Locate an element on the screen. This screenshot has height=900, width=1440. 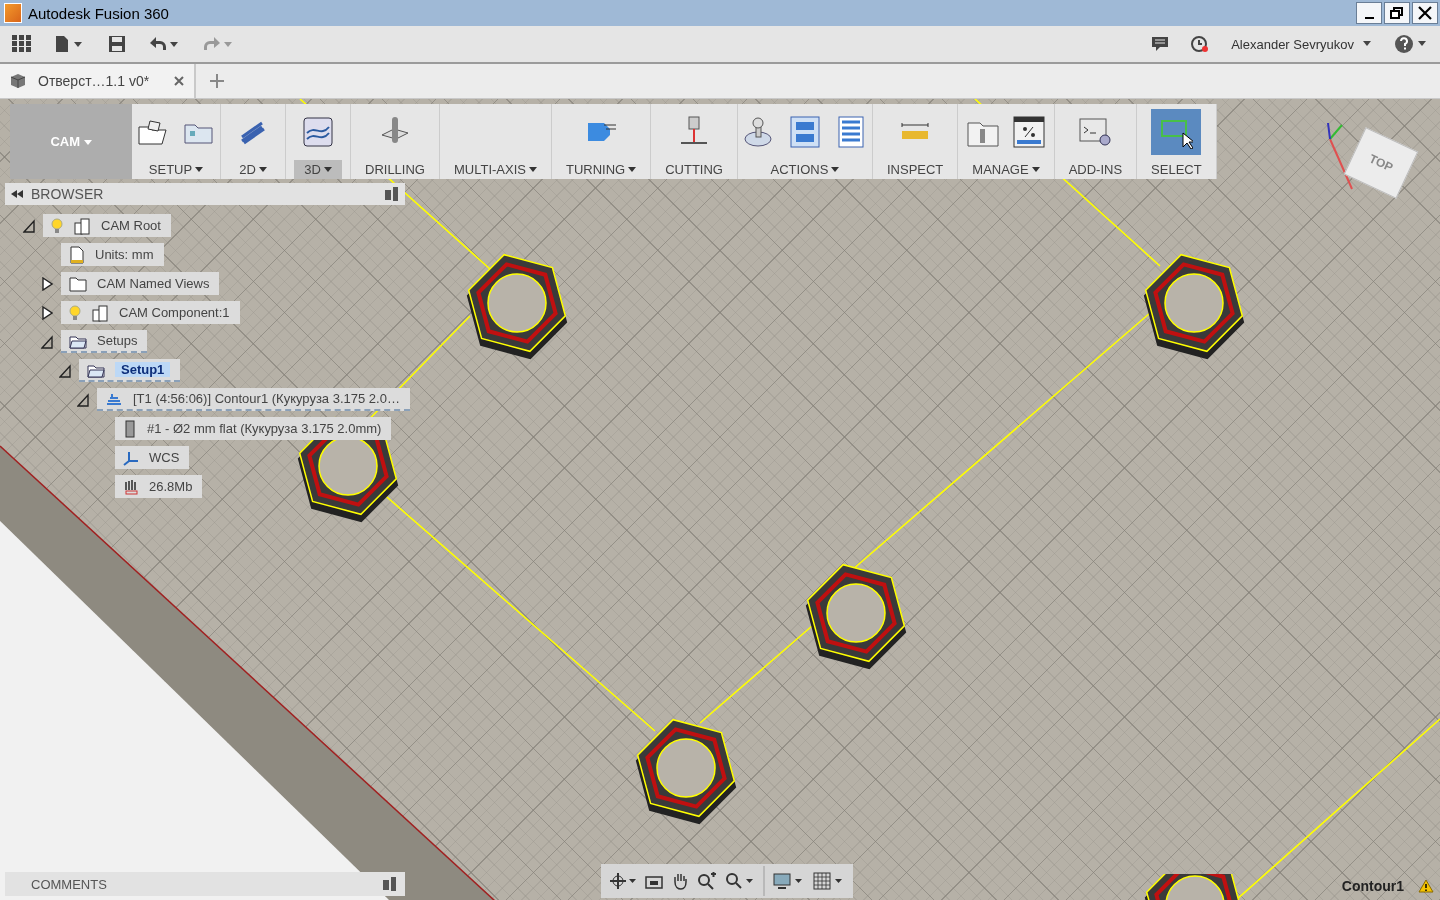
browser-title: BROWSER is located at coordinates (68, 194).